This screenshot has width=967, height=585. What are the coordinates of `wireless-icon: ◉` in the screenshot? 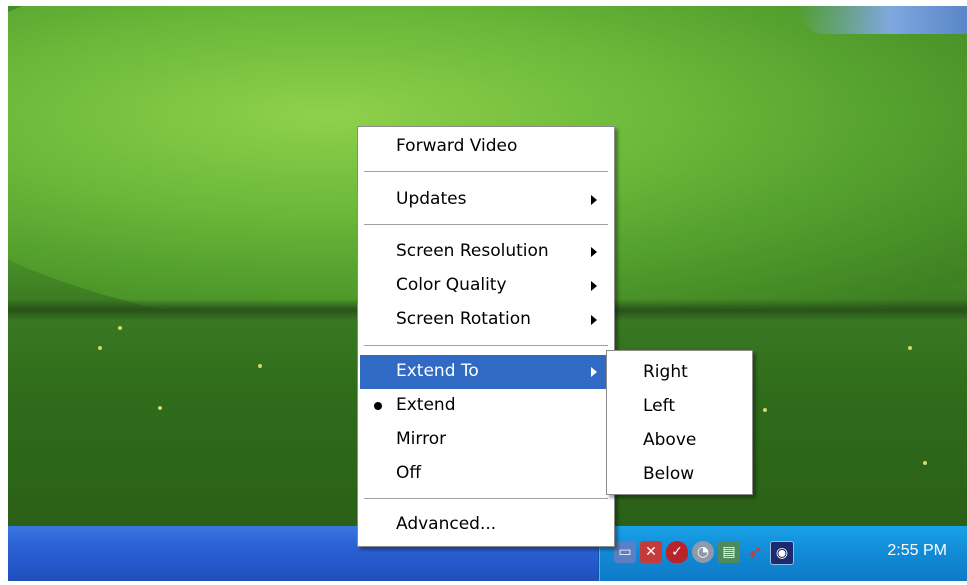 It's located at (782, 553).